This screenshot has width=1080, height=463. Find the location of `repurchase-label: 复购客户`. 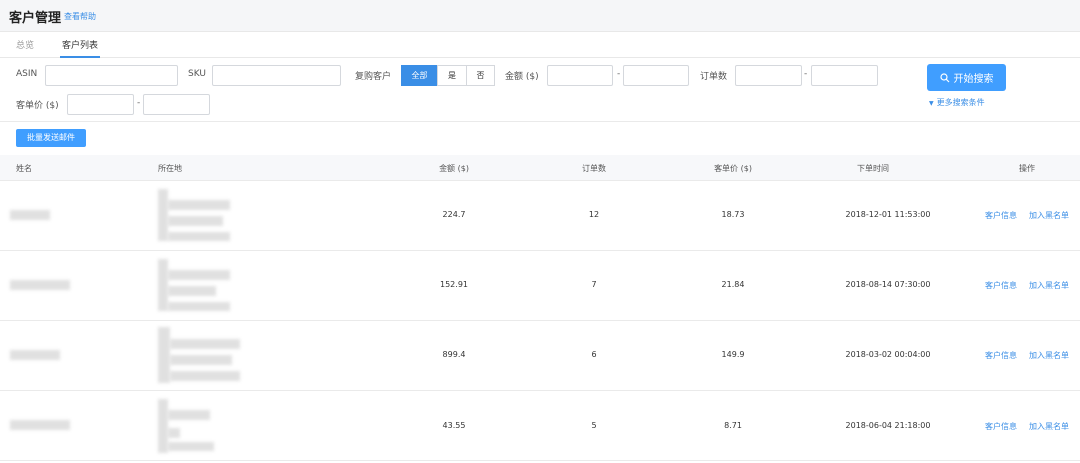

repurchase-label: 复购客户 is located at coordinates (373, 77).